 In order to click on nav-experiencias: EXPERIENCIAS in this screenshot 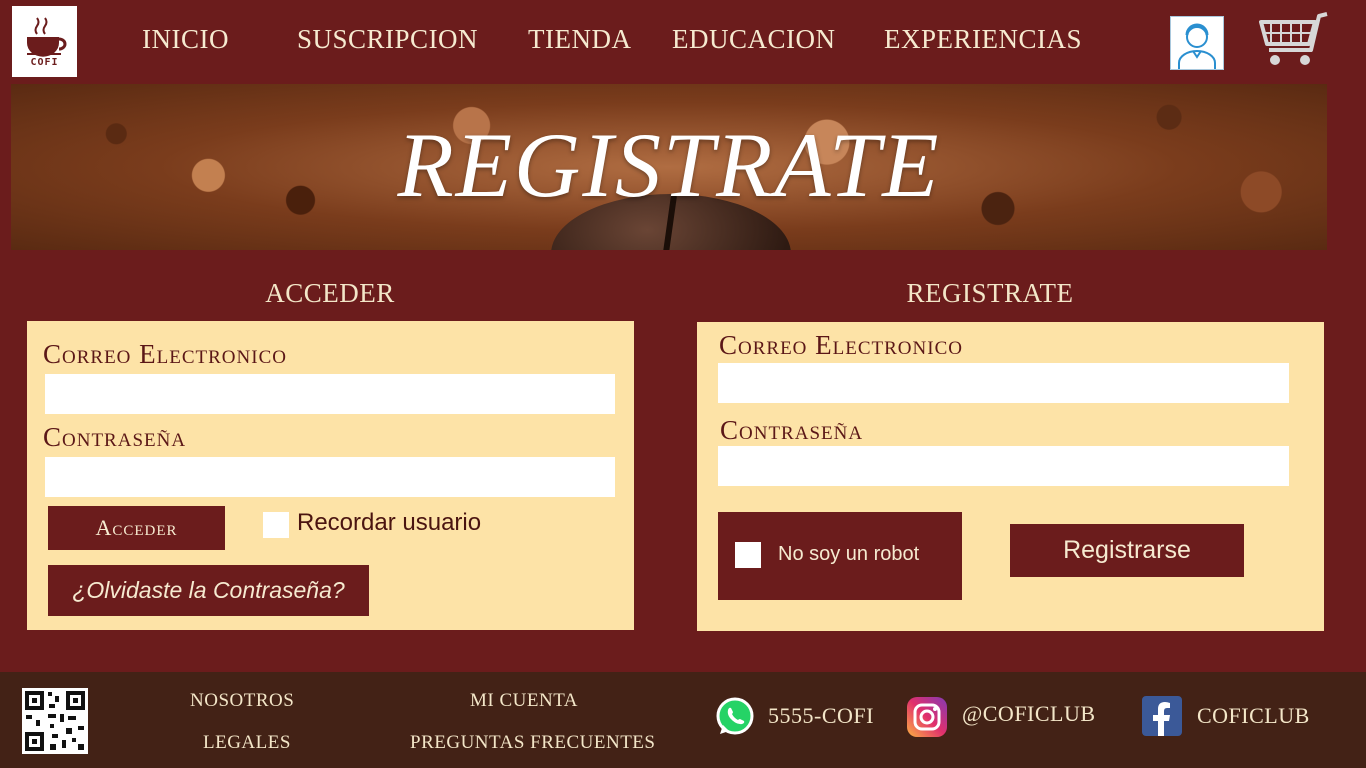, I will do `click(983, 39)`.